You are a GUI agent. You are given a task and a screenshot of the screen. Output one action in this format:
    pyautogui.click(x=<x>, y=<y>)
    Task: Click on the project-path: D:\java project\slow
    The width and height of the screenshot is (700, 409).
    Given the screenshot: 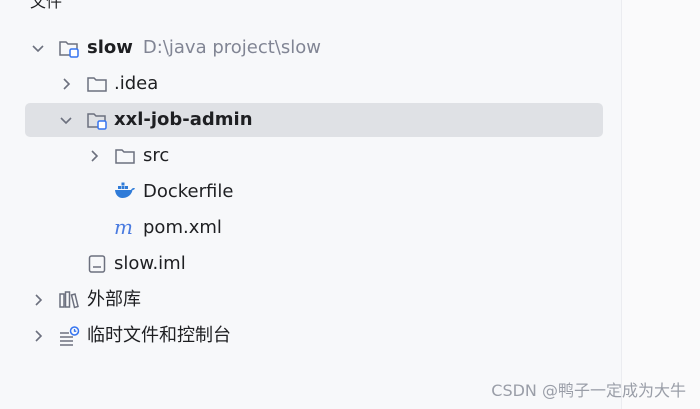 What is the action you would take?
    pyautogui.click(x=231, y=47)
    